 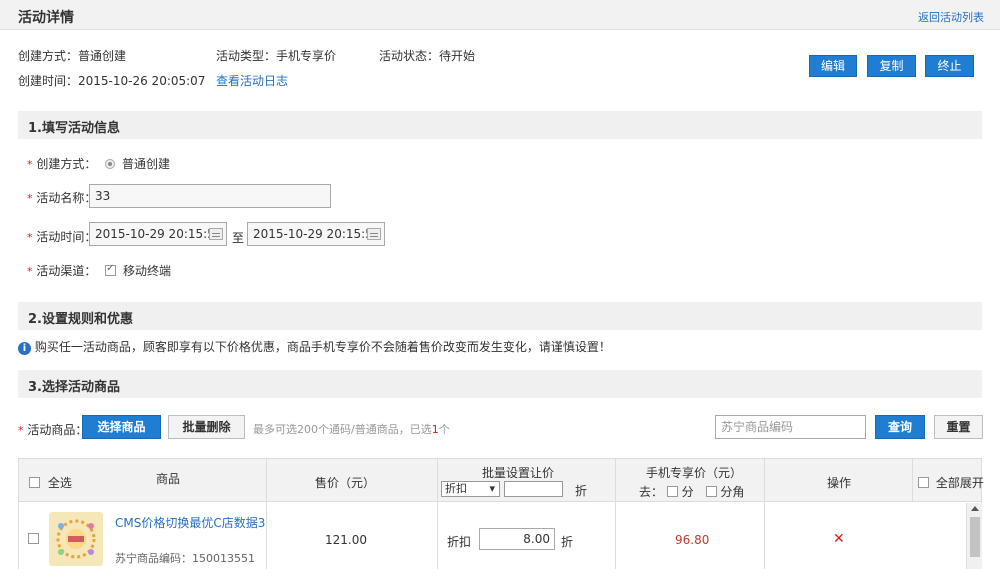 What do you see at coordinates (500, 384) in the screenshot?
I see `section-goods-header: 3.选择活动商品` at bounding box center [500, 384].